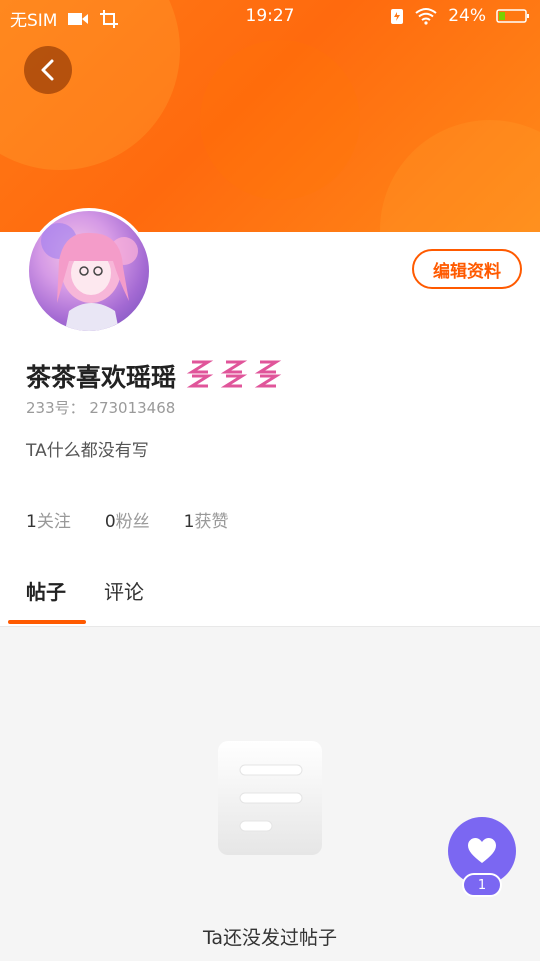 Image resolution: width=540 pixels, height=961 pixels. I want to click on stat-followers-count: 0, so click(110, 522).